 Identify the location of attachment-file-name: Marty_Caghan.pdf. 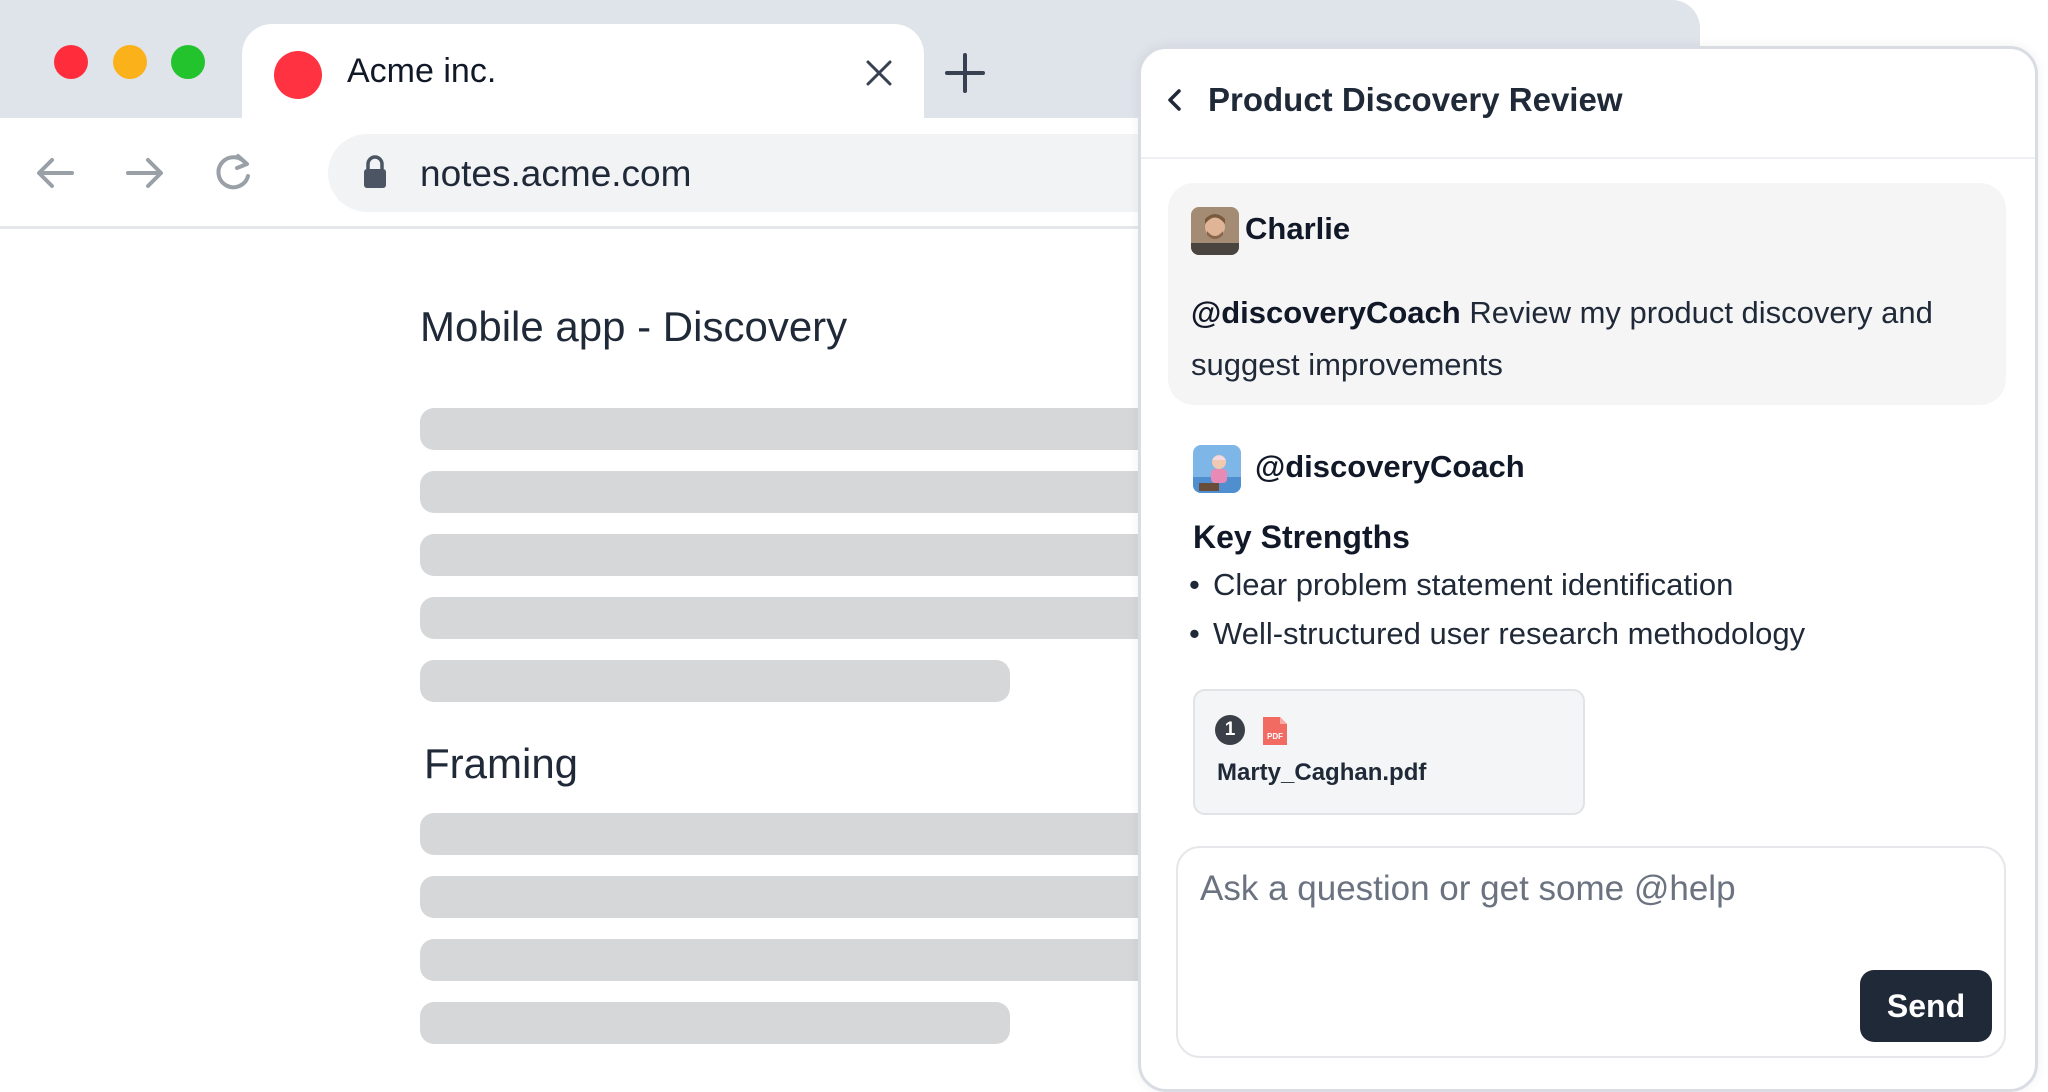
(1322, 772).